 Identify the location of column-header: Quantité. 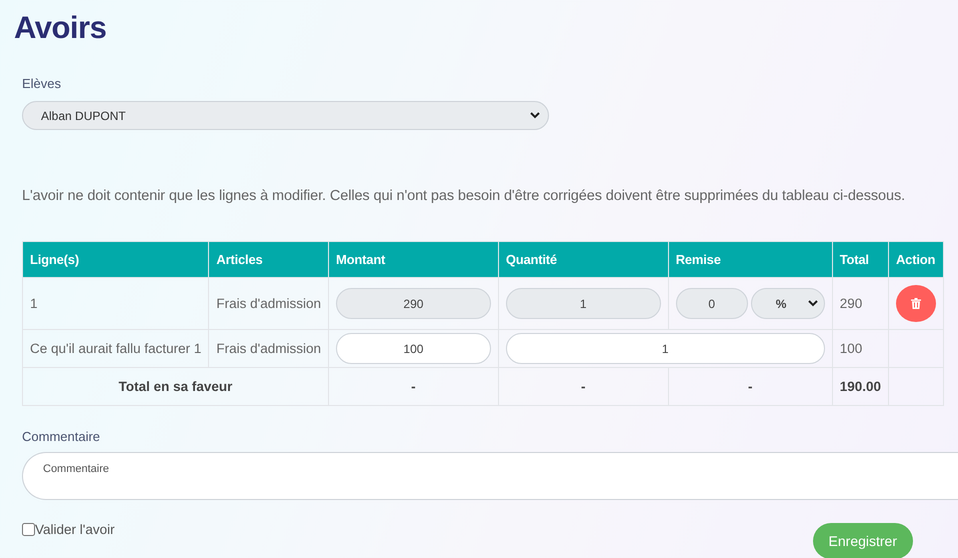
(583, 260).